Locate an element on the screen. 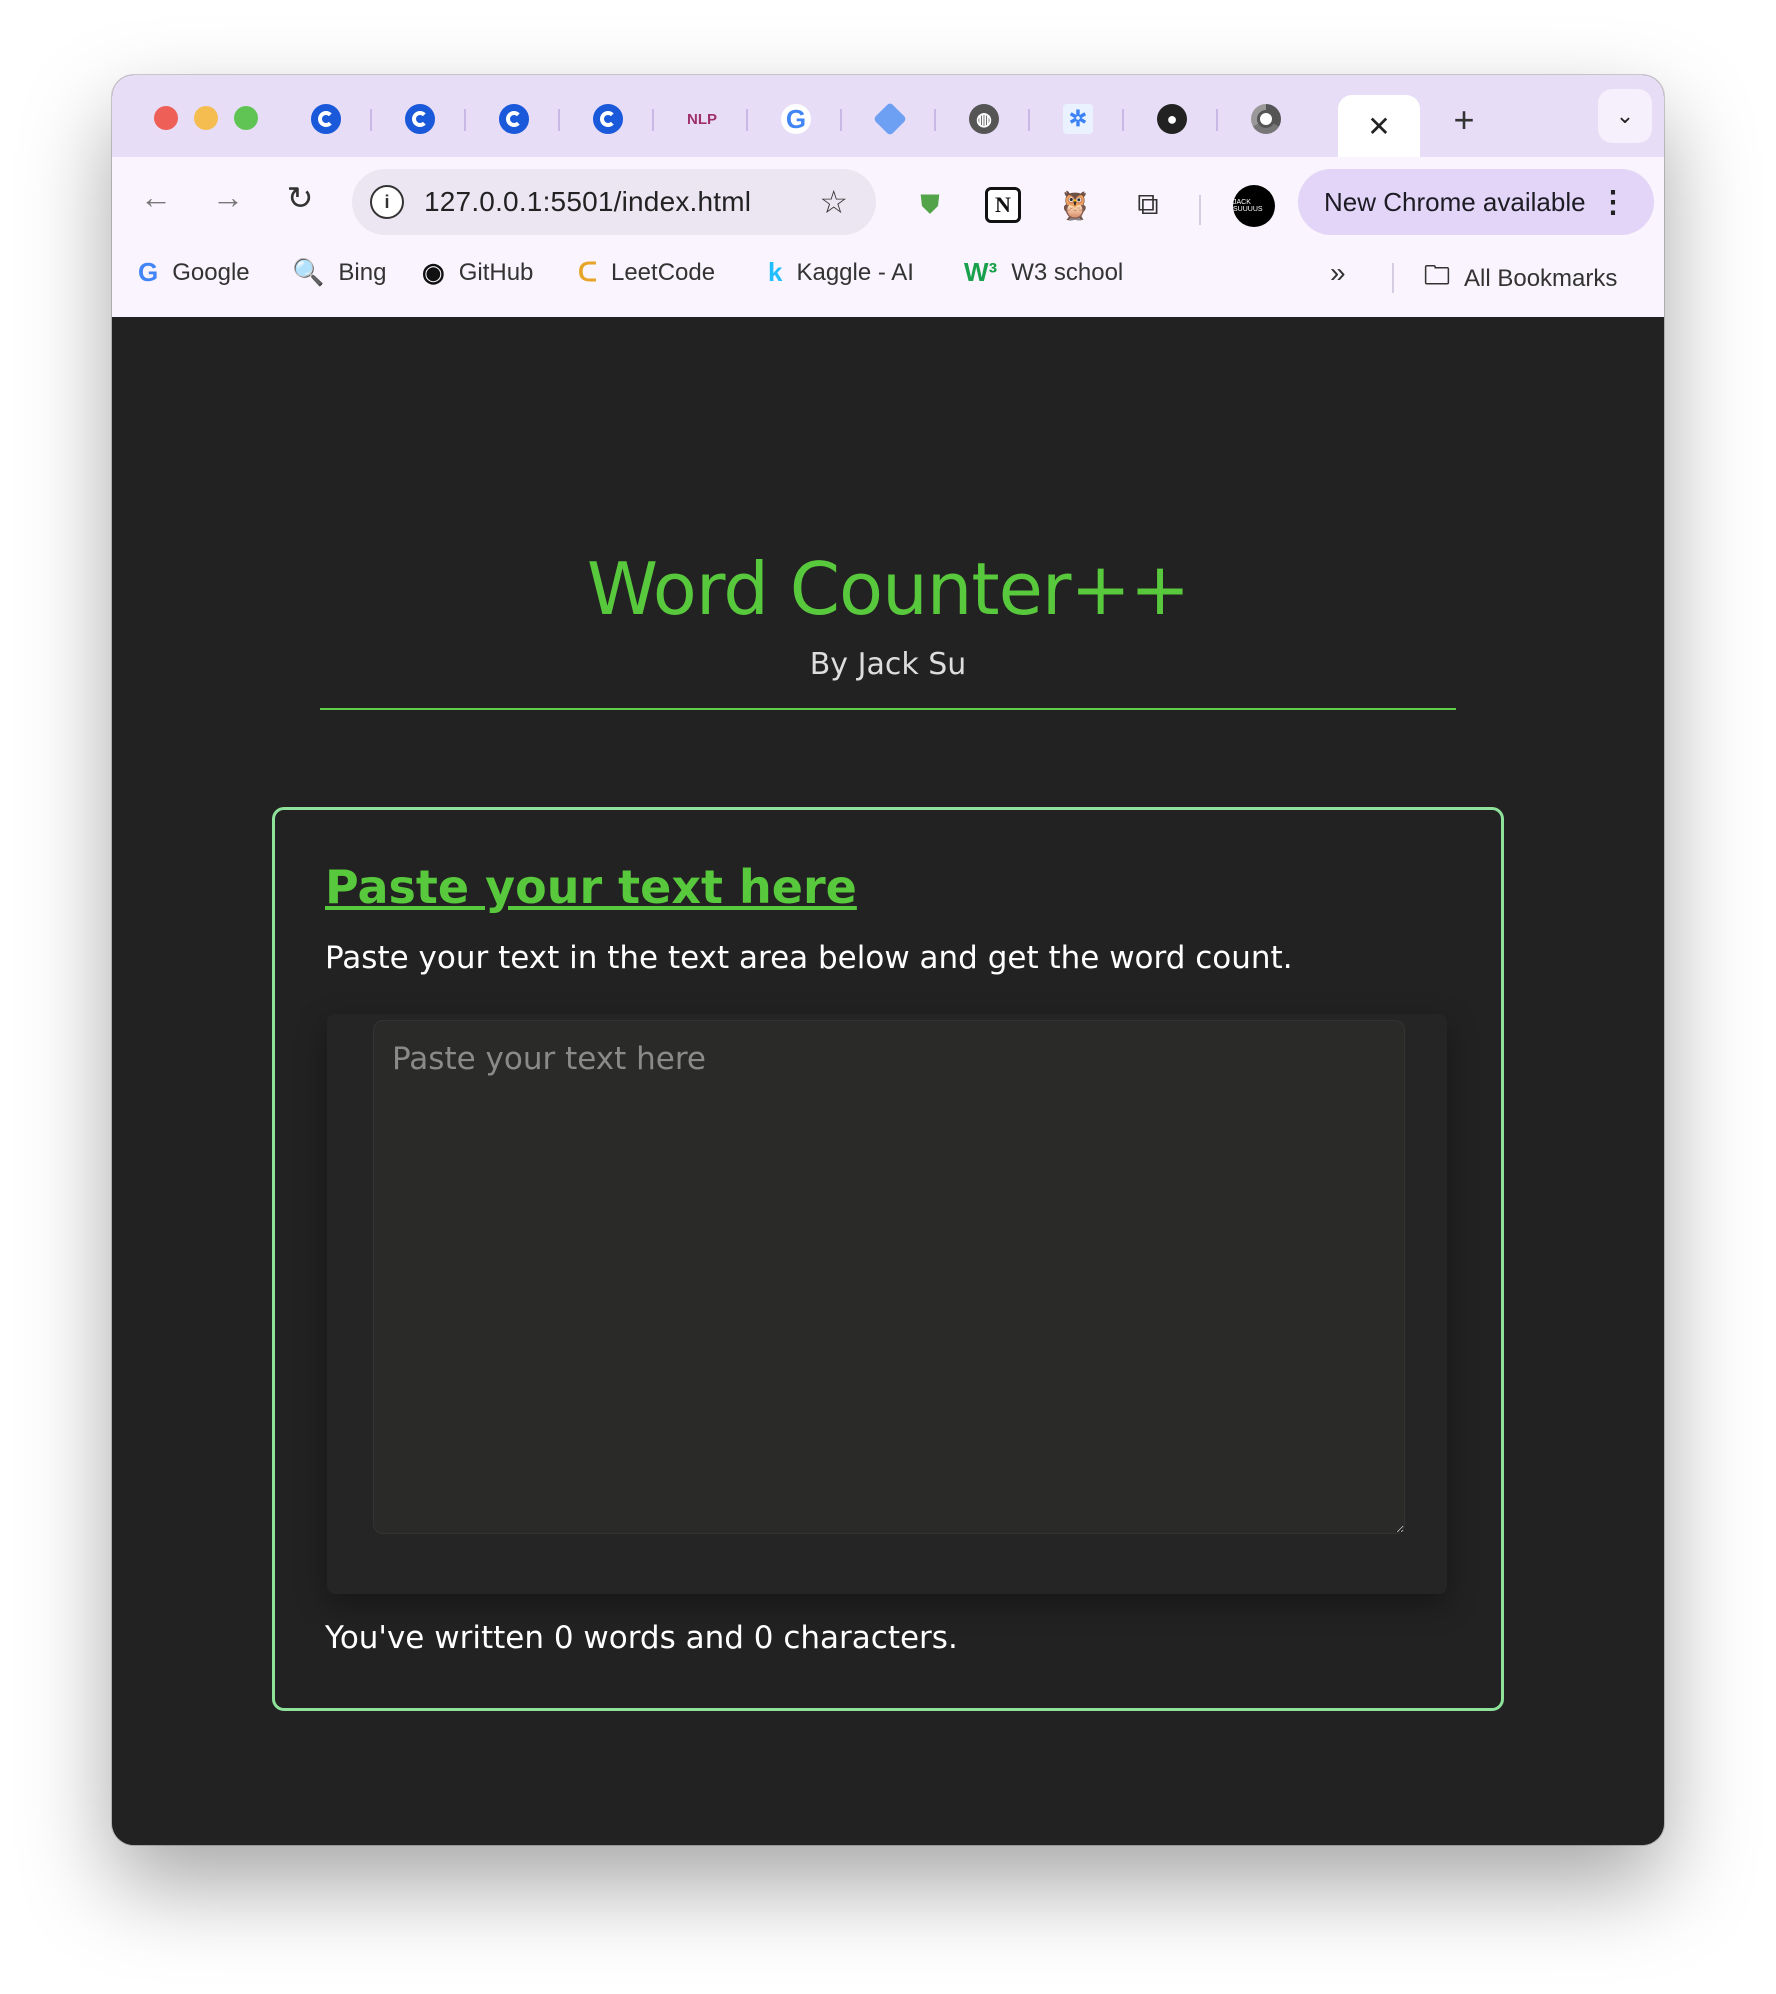 The image size is (1776, 1994). close-tab-icon: ✕ is located at coordinates (1378, 126).